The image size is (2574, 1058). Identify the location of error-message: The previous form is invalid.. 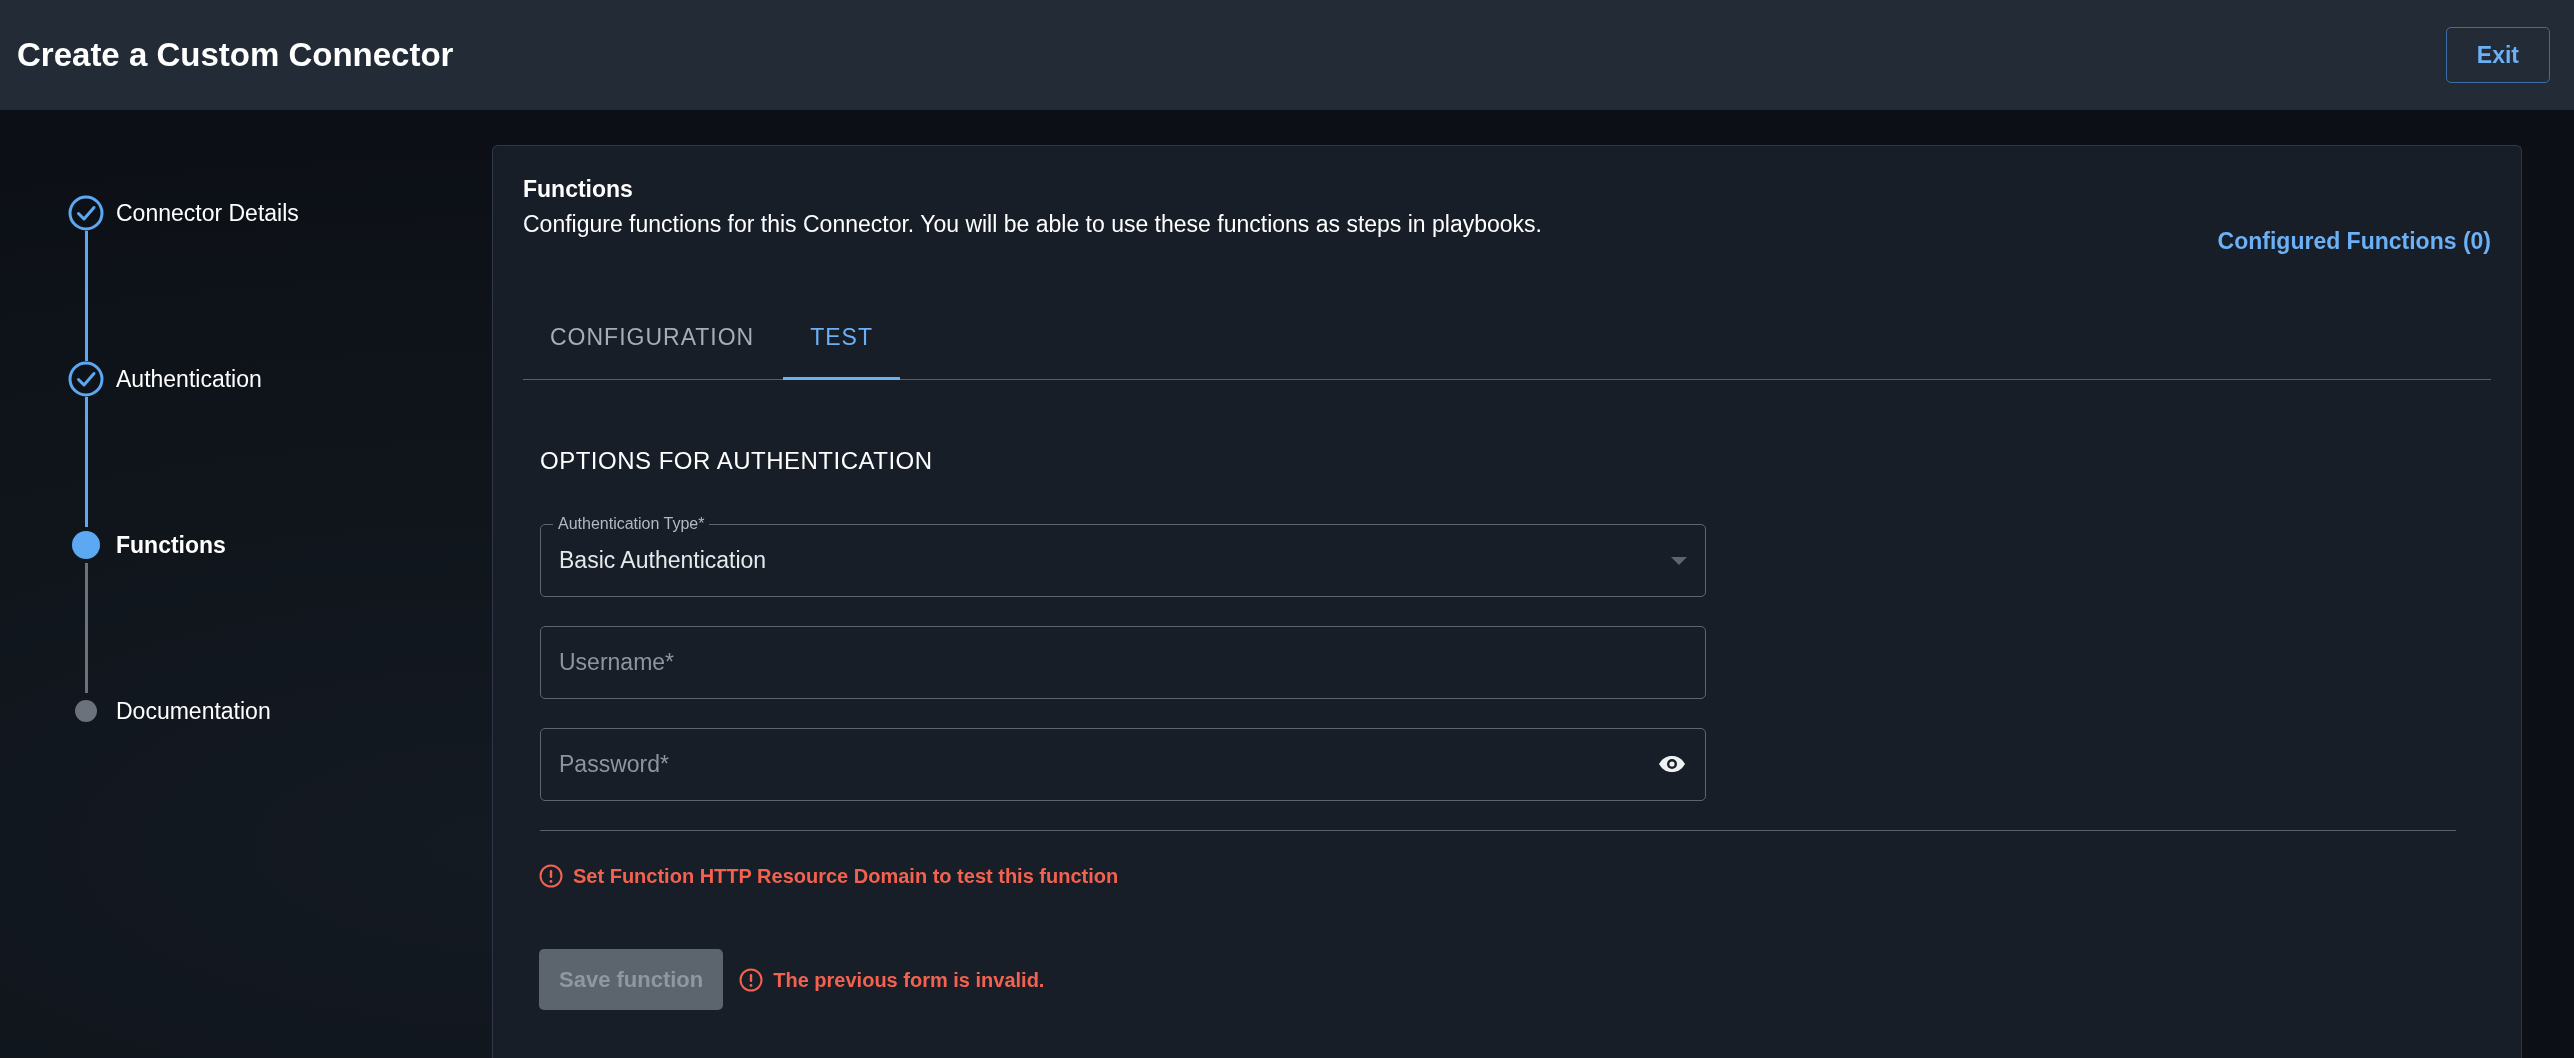
(909, 980).